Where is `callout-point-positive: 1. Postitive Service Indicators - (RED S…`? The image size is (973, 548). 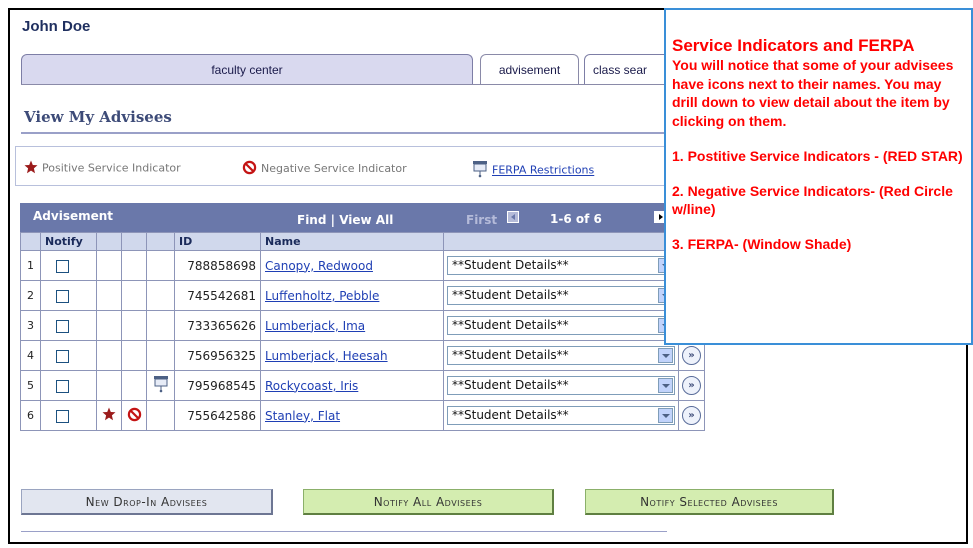
callout-point-positive: 1. Postitive Service Indicators - (RED S… is located at coordinates (817, 156).